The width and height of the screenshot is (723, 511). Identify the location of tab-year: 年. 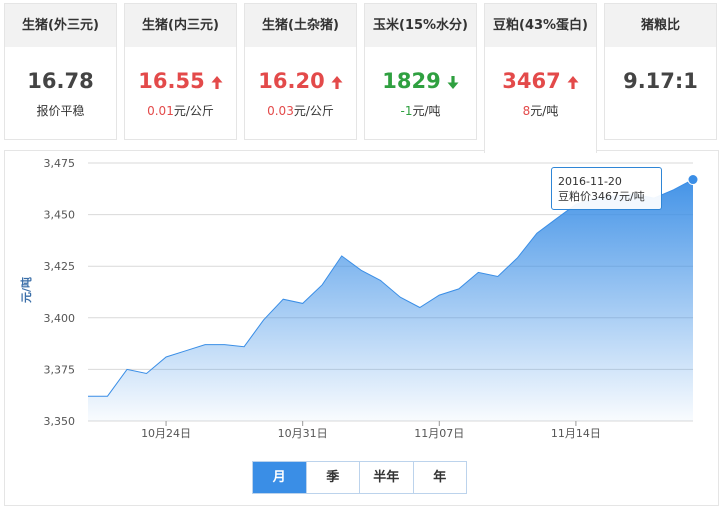
(440, 477).